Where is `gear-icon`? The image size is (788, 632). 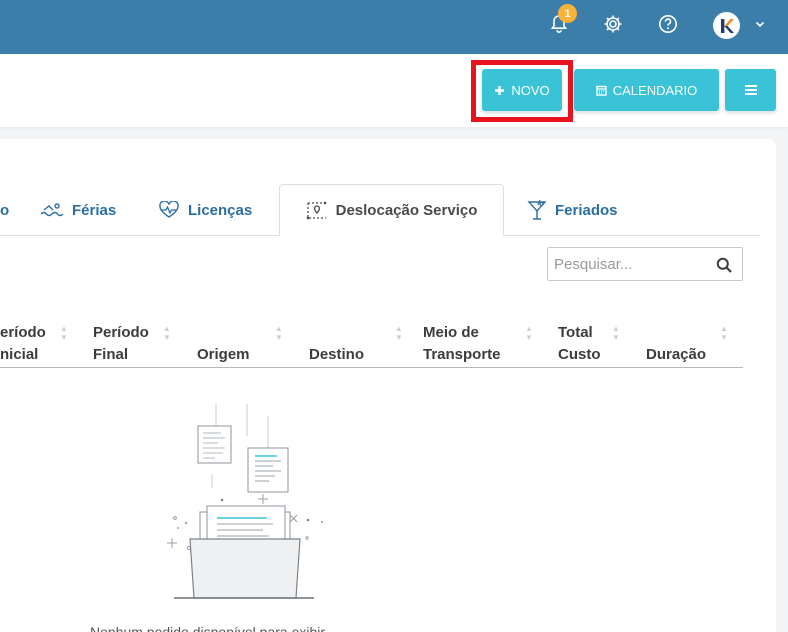
gear-icon is located at coordinates (613, 24).